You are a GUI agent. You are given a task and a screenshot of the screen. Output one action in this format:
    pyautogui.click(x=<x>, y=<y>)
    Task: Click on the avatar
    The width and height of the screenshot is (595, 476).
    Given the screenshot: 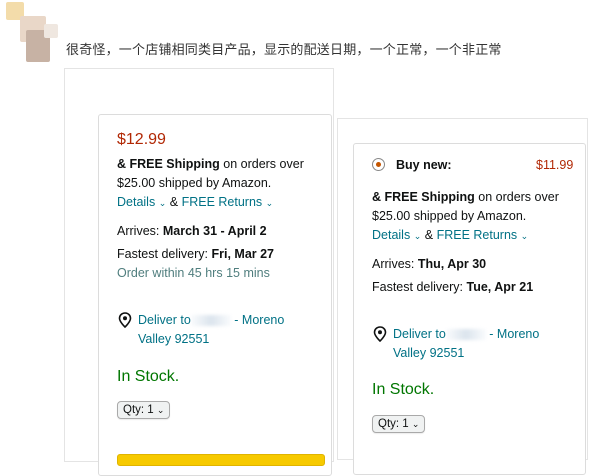 What is the action you would take?
    pyautogui.click(x=33, y=32)
    